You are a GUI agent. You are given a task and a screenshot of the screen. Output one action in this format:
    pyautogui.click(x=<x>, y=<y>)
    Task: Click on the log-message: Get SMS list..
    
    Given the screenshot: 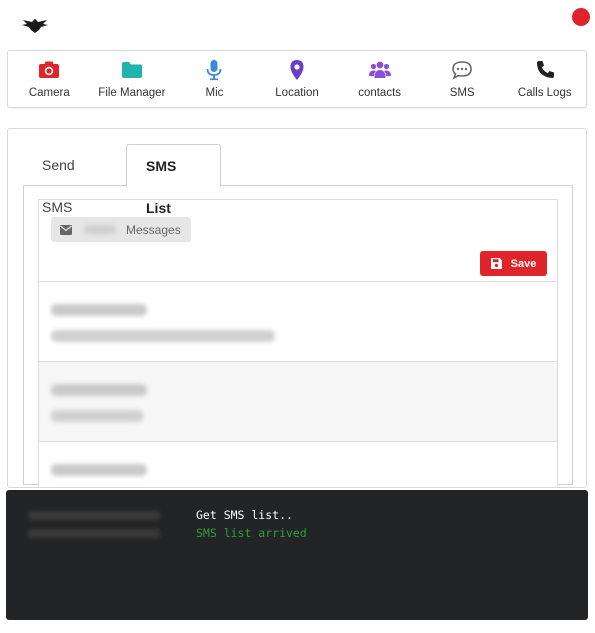 What is the action you would take?
    pyautogui.click(x=244, y=515)
    